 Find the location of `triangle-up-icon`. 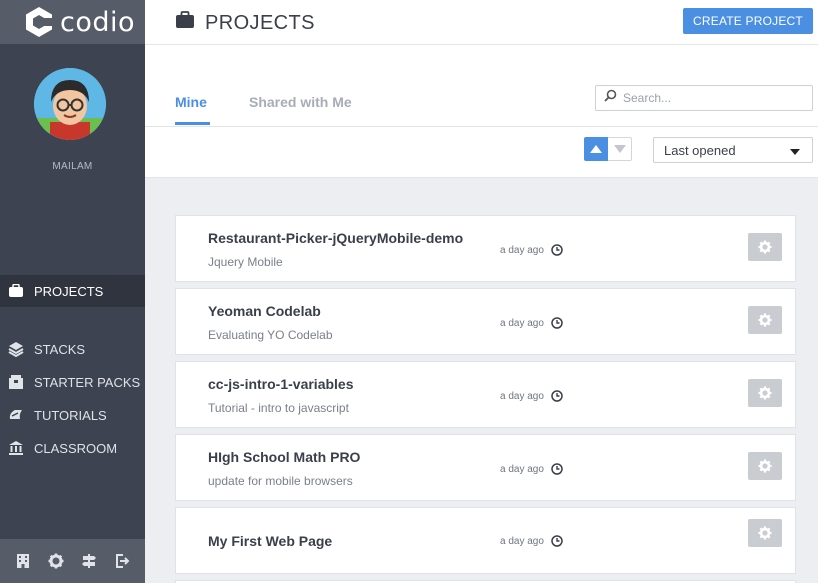

triangle-up-icon is located at coordinates (596, 149).